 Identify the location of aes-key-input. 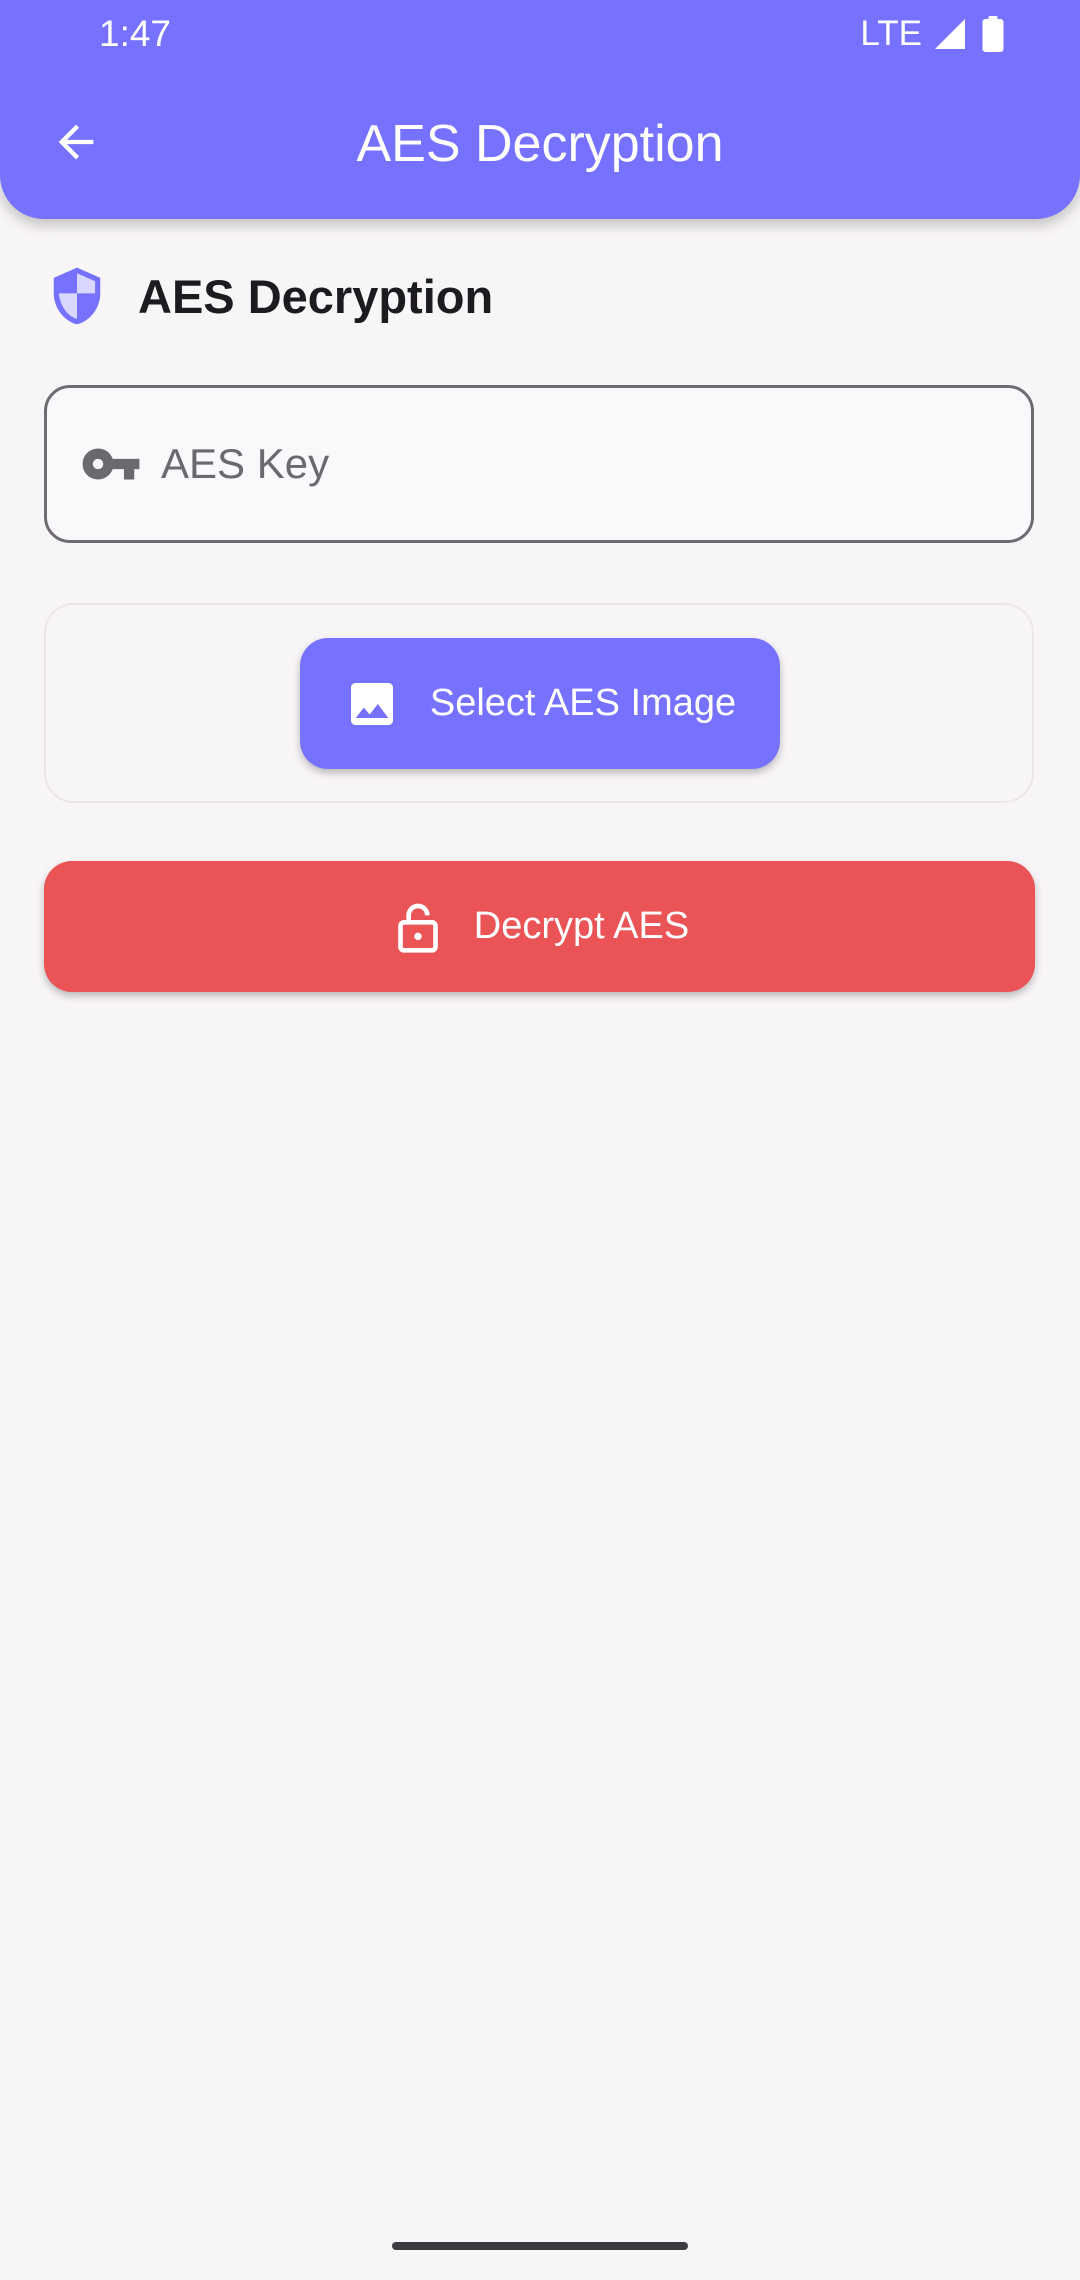
(595, 464).